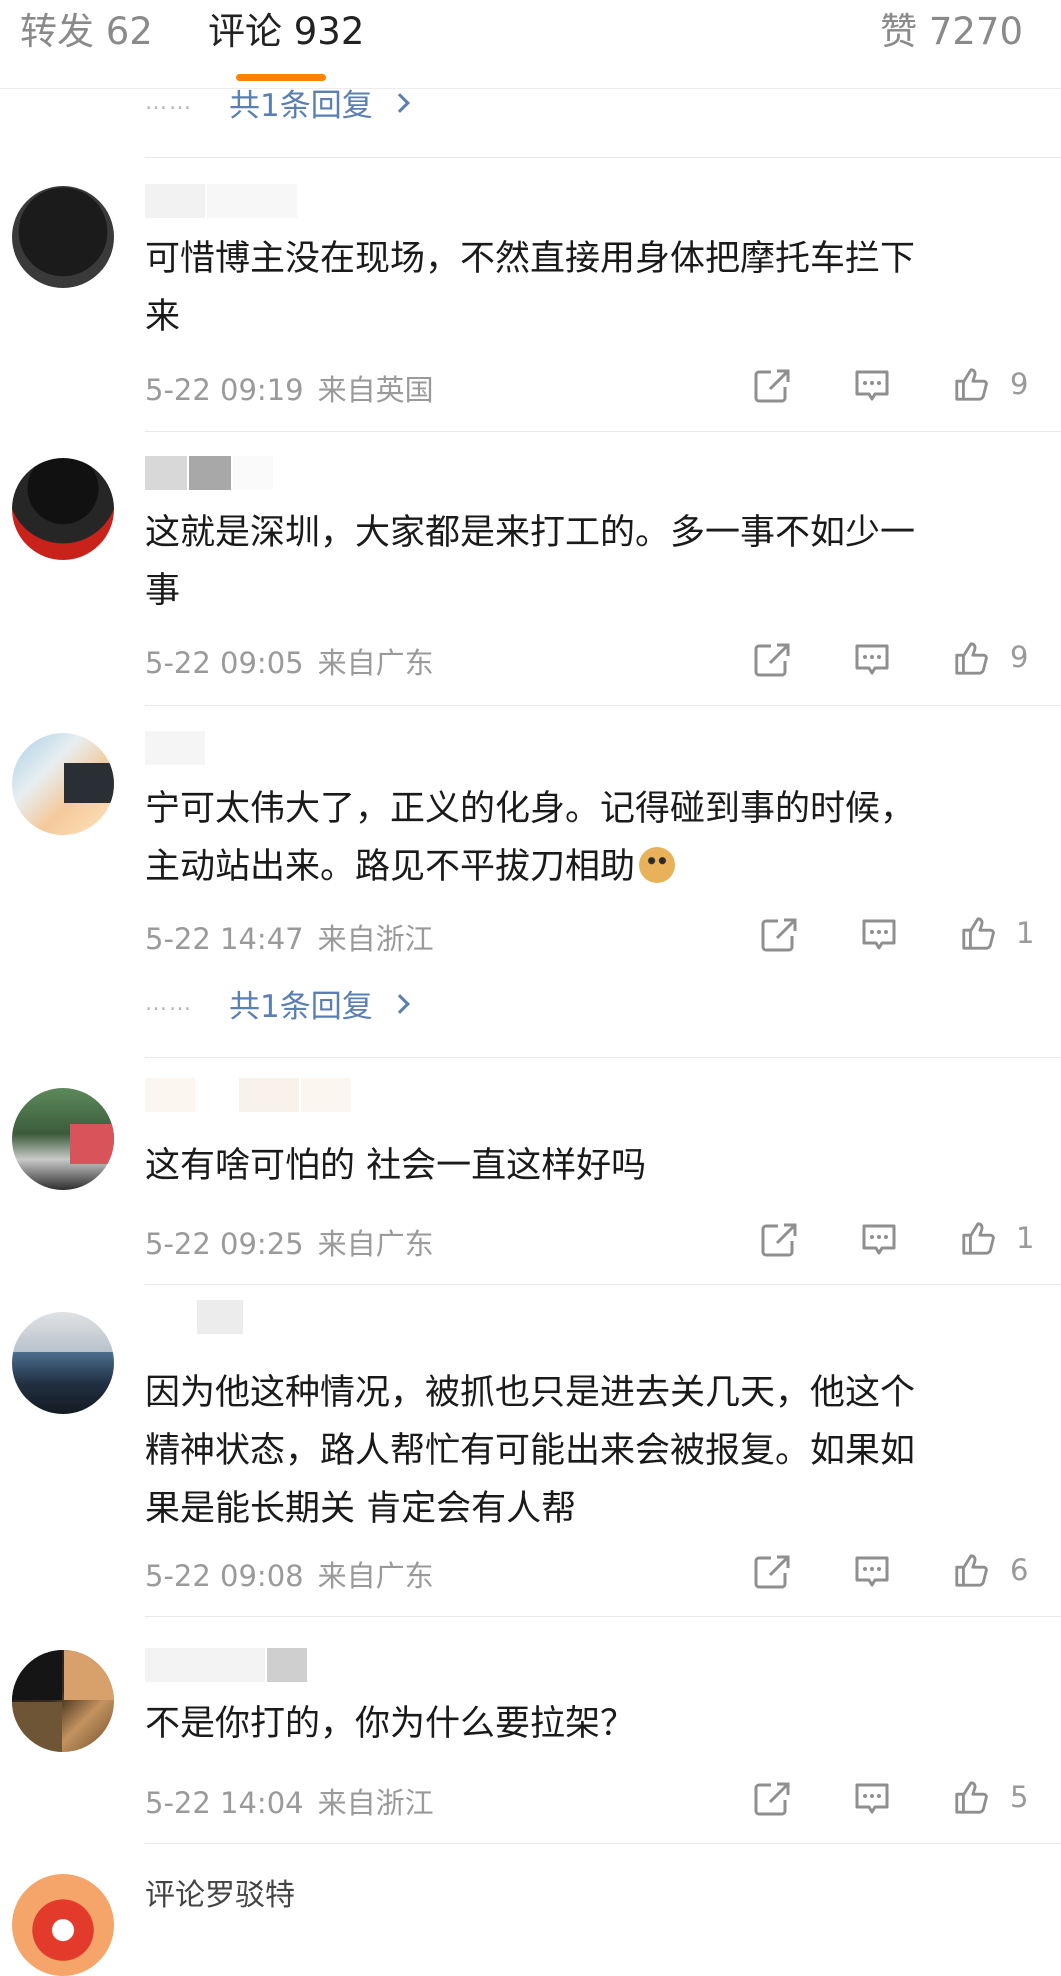 The width and height of the screenshot is (1061, 1976). I want to click on comment-meta: 5-22 14:47 来自浙江, so click(289, 937).